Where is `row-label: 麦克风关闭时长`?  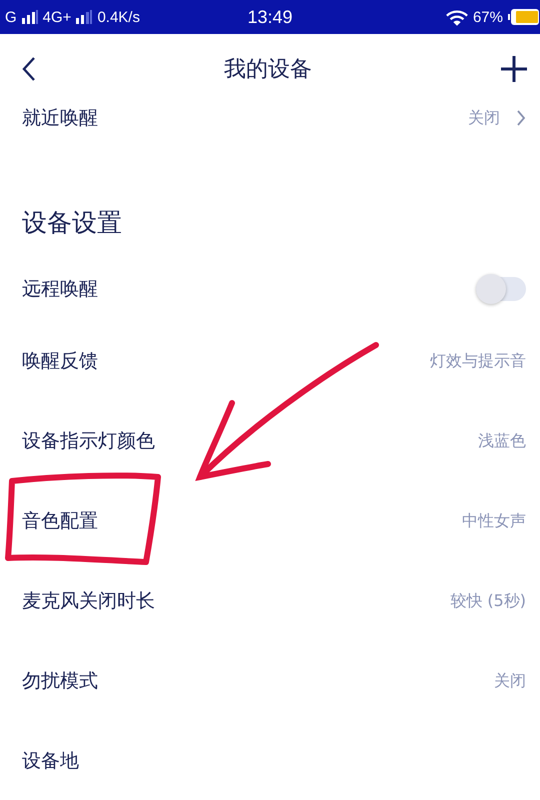 row-label: 麦克风关闭时长 is located at coordinates (89, 601).